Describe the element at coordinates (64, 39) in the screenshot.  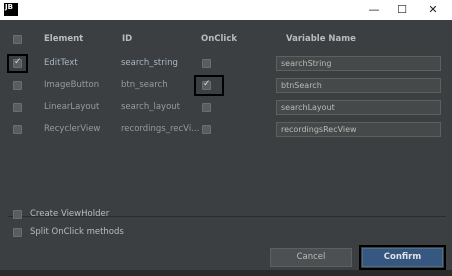
I see `header-element: Element` at that location.